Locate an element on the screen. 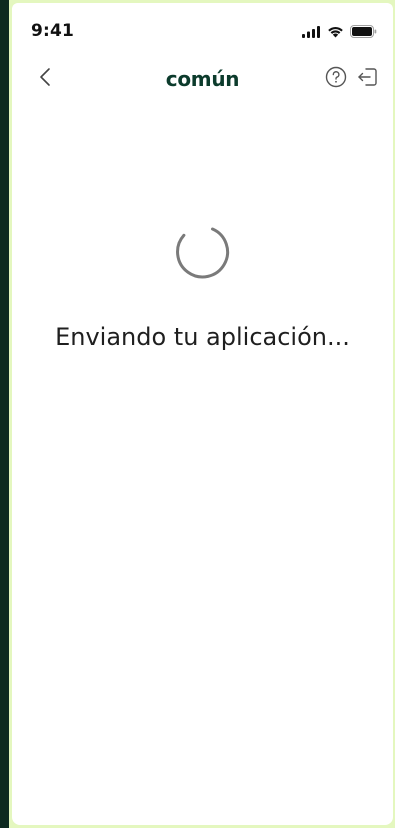 This screenshot has height=828, width=395. loading-spinner-icon is located at coordinates (203, 253).